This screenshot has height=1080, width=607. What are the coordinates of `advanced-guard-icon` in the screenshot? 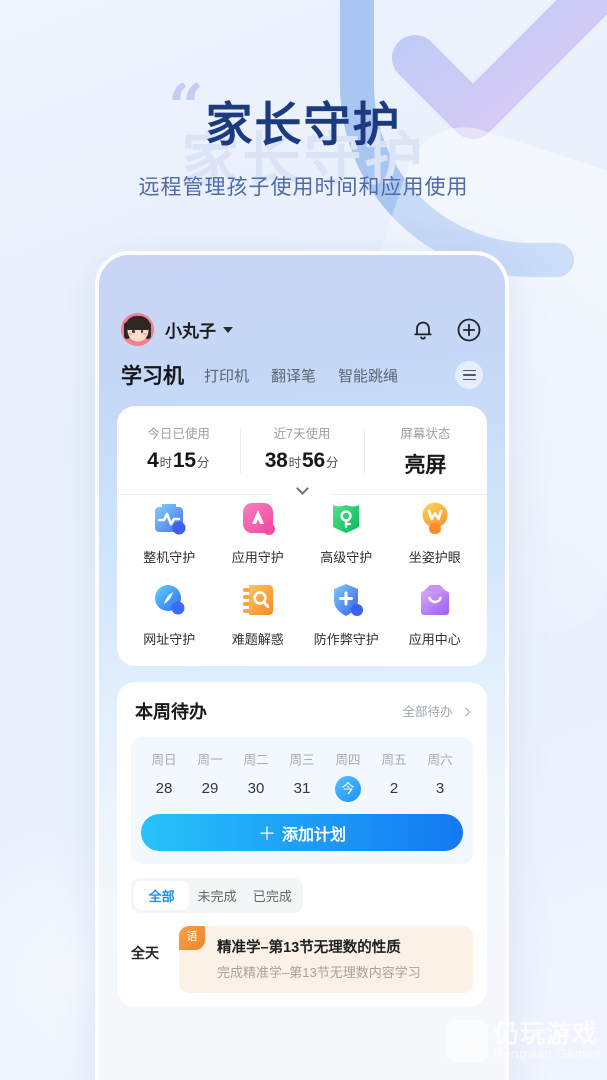 It's located at (346, 518).